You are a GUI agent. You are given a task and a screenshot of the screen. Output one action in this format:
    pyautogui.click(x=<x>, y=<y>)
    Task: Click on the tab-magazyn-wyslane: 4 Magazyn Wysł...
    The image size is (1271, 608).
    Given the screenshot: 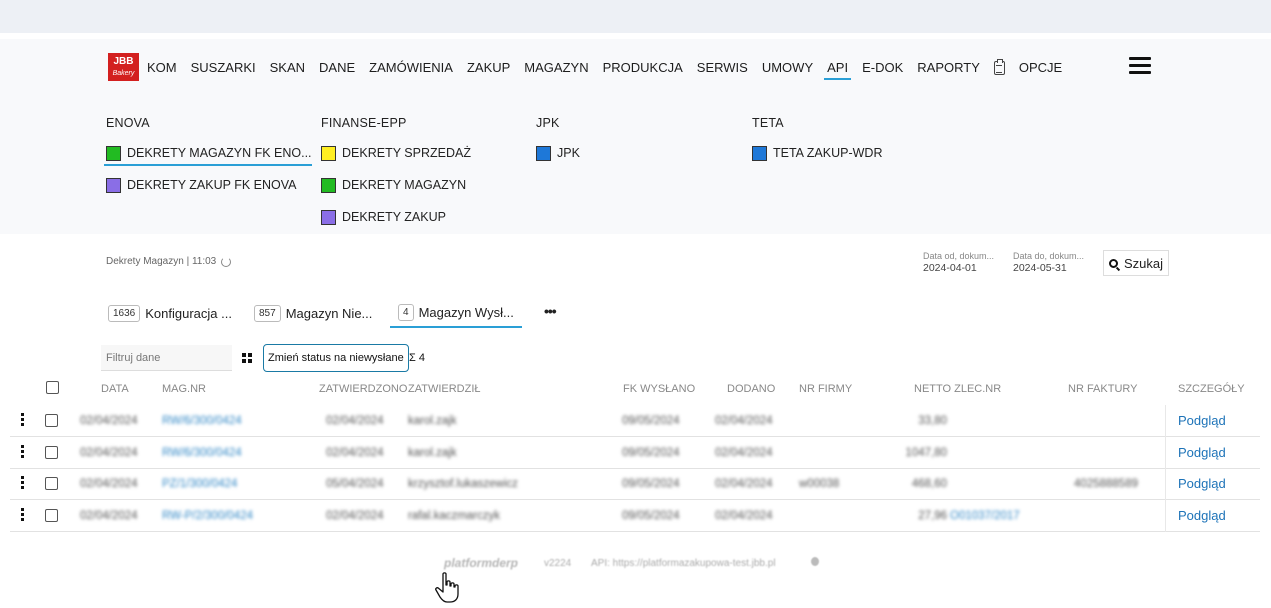 What is the action you would take?
    pyautogui.click(x=456, y=313)
    